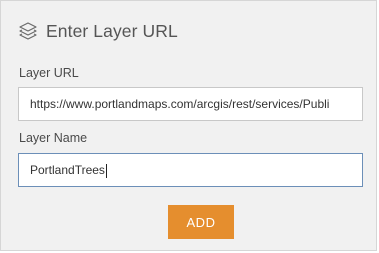  What do you see at coordinates (190, 170) in the screenshot?
I see `layer-name-input: PortlandTrees` at bounding box center [190, 170].